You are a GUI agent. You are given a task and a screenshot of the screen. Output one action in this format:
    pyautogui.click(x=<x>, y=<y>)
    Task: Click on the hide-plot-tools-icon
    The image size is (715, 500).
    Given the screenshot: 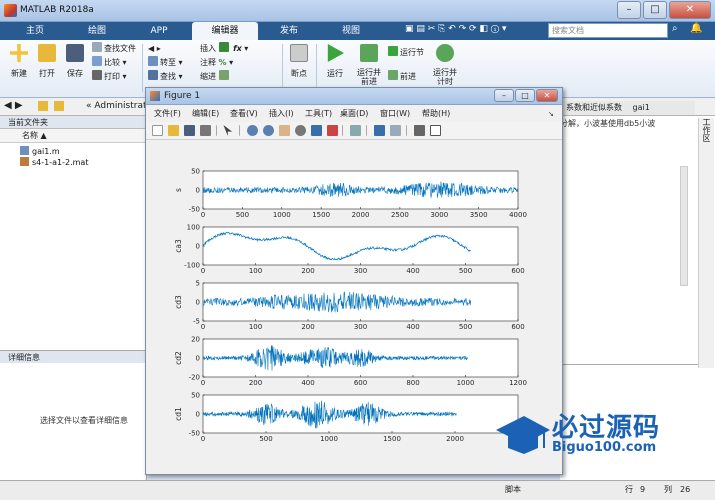 What is the action you would take?
    pyautogui.click(x=419, y=130)
    